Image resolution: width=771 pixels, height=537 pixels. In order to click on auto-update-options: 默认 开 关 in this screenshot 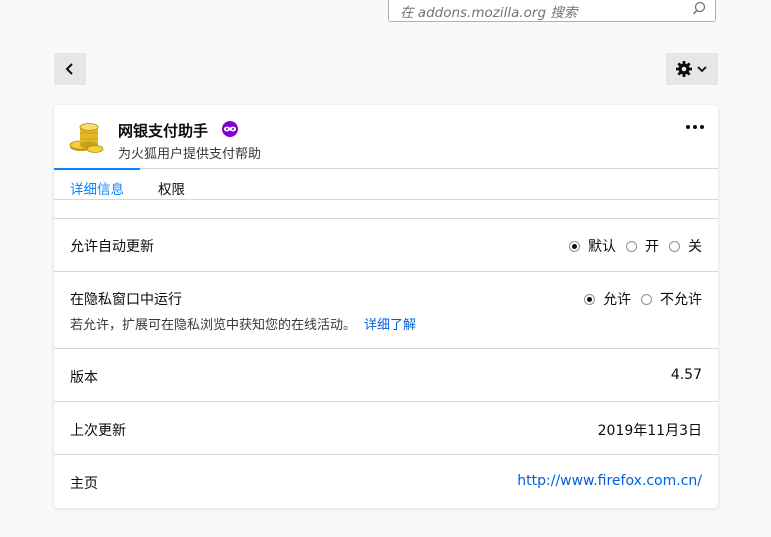, I will do `click(630, 246)`.